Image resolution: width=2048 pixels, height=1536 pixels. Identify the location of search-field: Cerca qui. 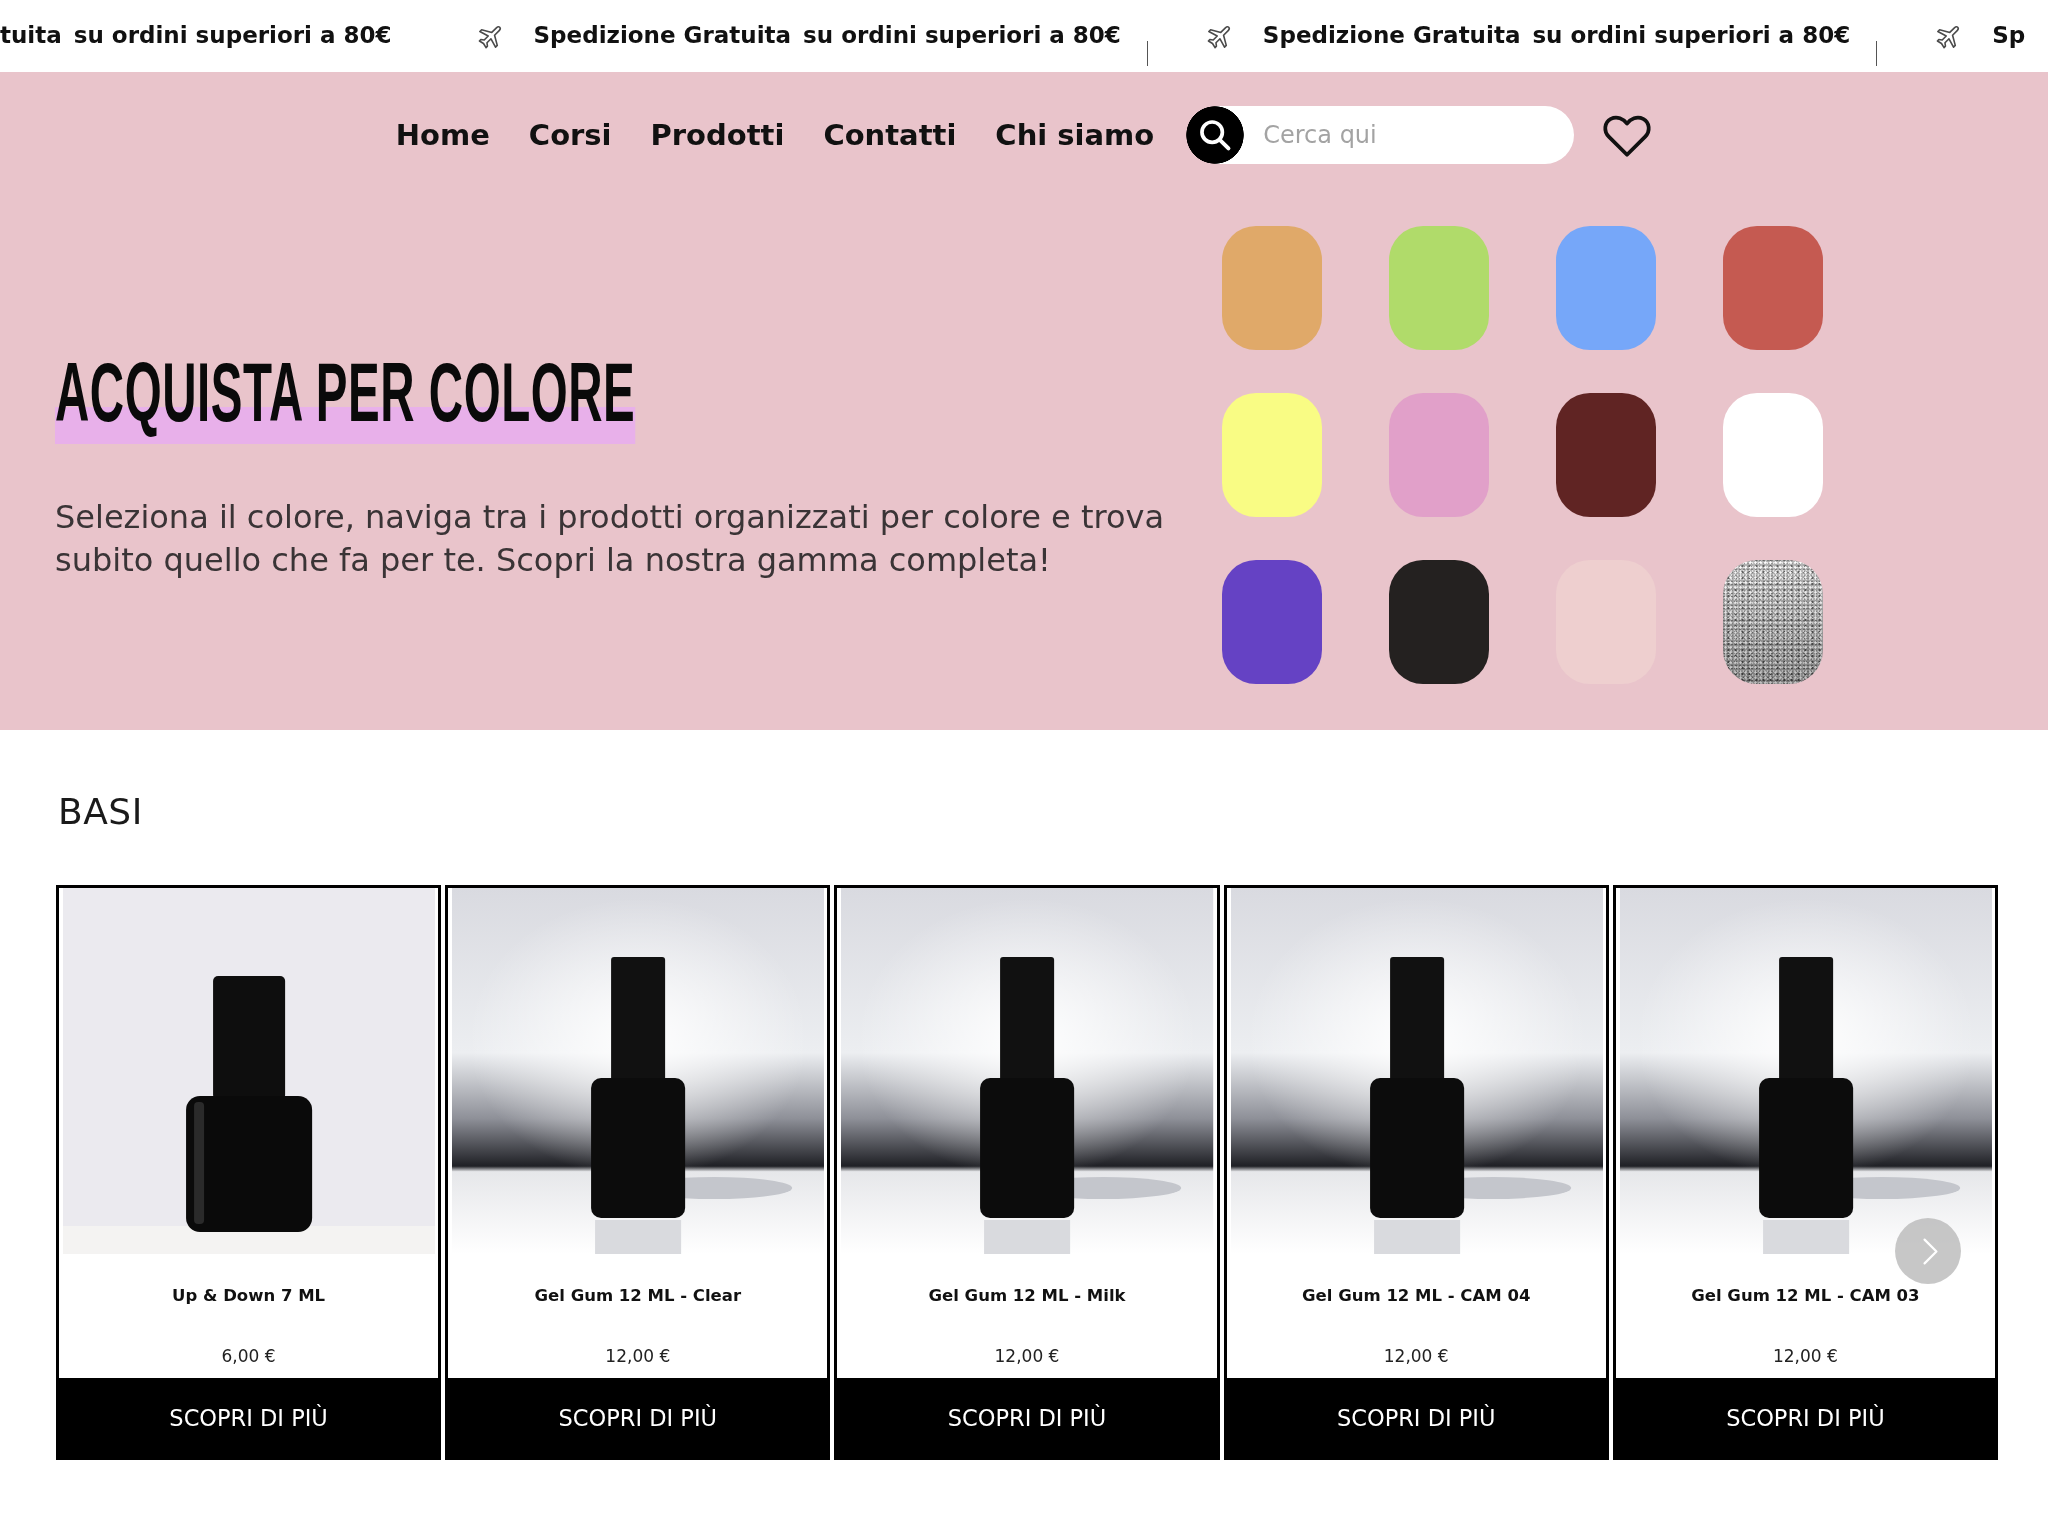
(1409, 135).